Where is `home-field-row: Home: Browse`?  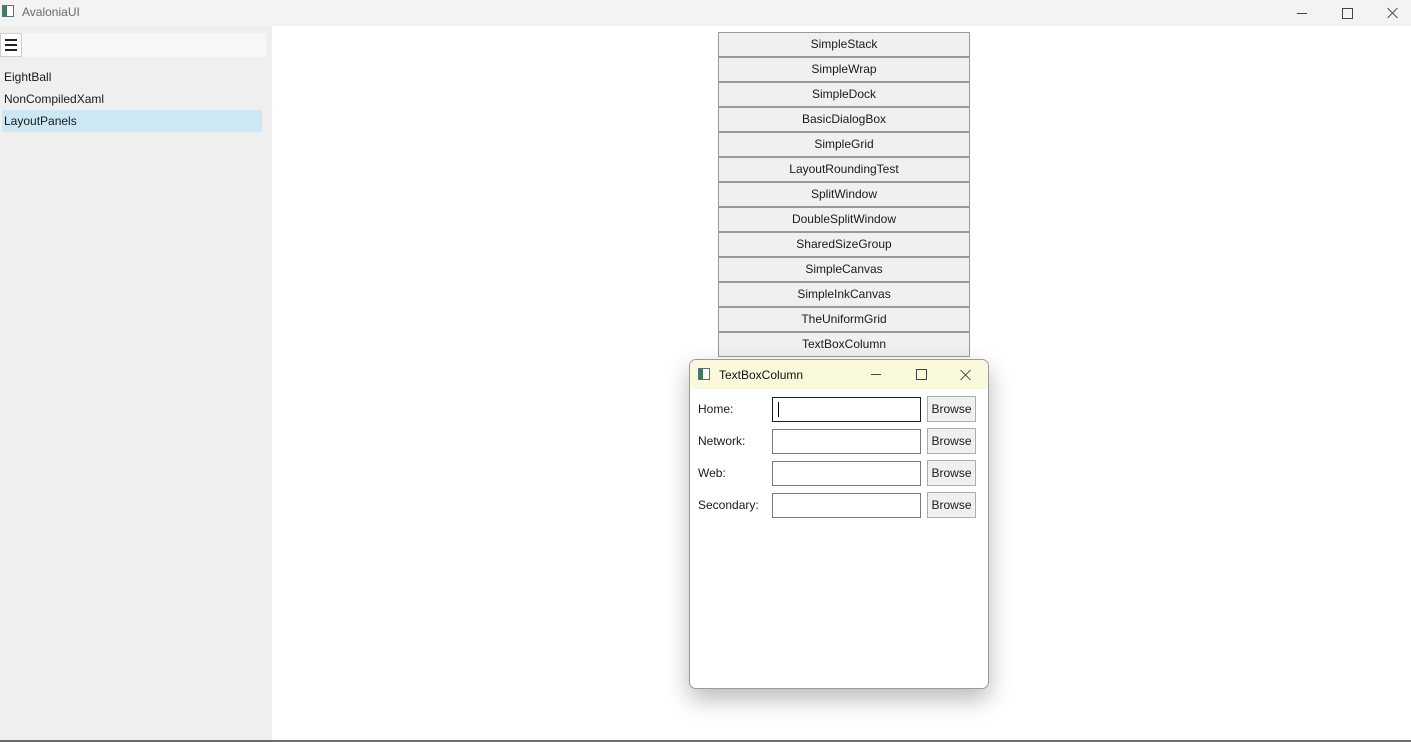
home-field-row: Home: Browse is located at coordinates (839, 409).